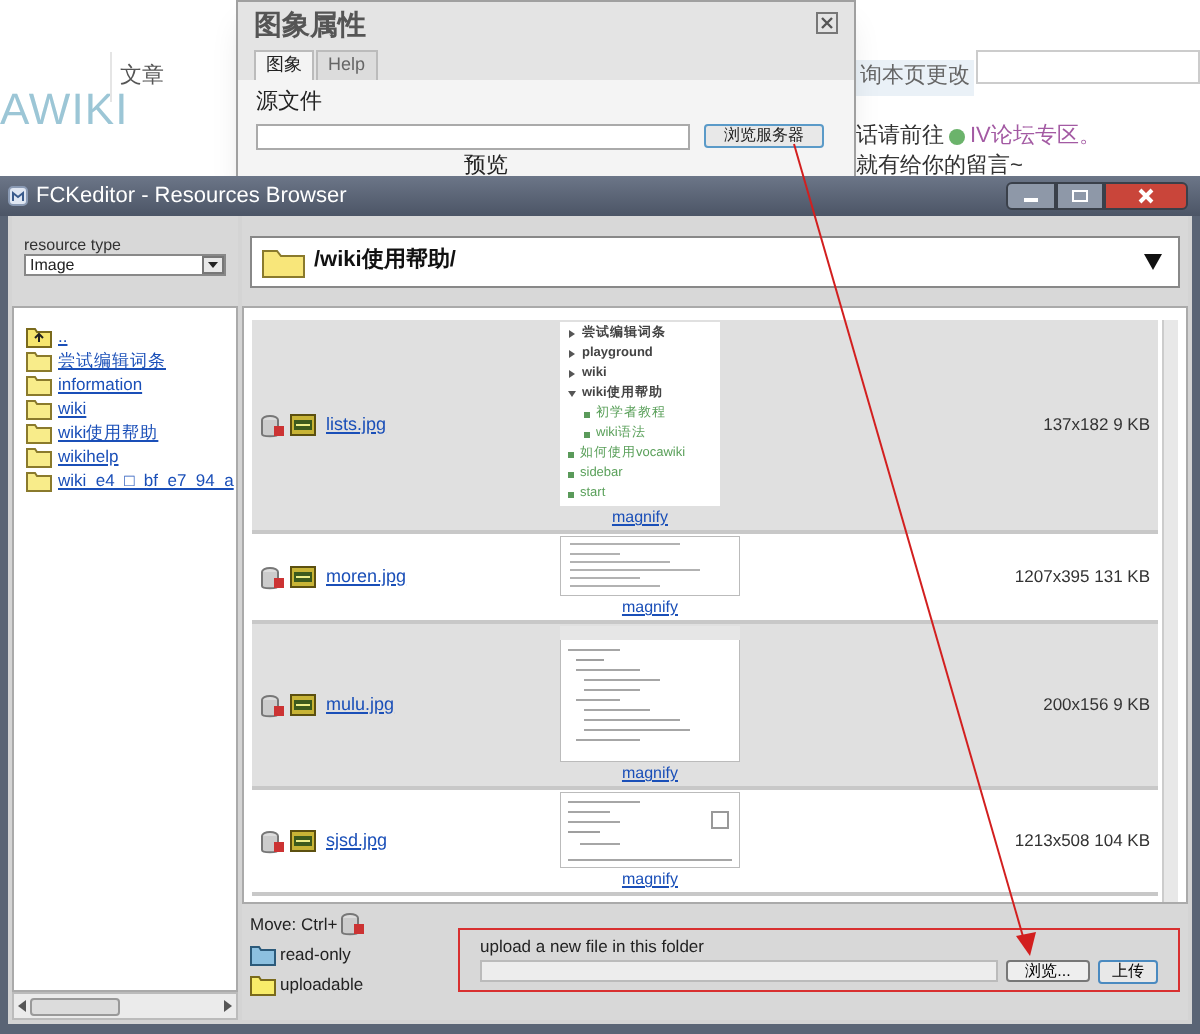 This screenshot has height=1034, width=1200. What do you see at coordinates (315, 954) in the screenshot?
I see `legend-label: read-only` at bounding box center [315, 954].